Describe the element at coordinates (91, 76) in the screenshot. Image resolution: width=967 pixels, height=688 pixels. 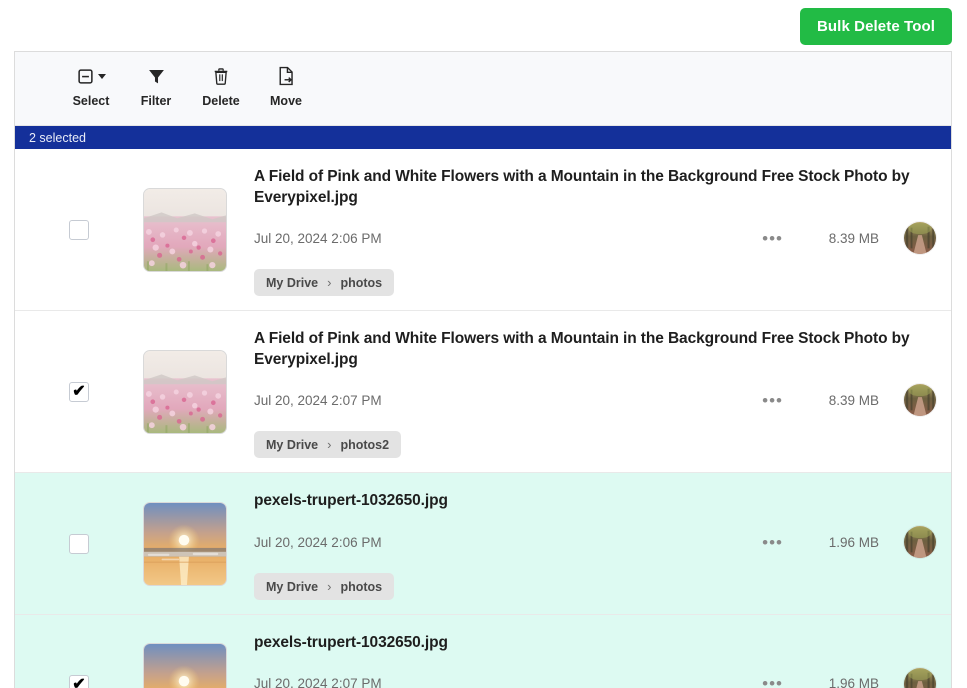
I see `select-minus-square-icon` at that location.